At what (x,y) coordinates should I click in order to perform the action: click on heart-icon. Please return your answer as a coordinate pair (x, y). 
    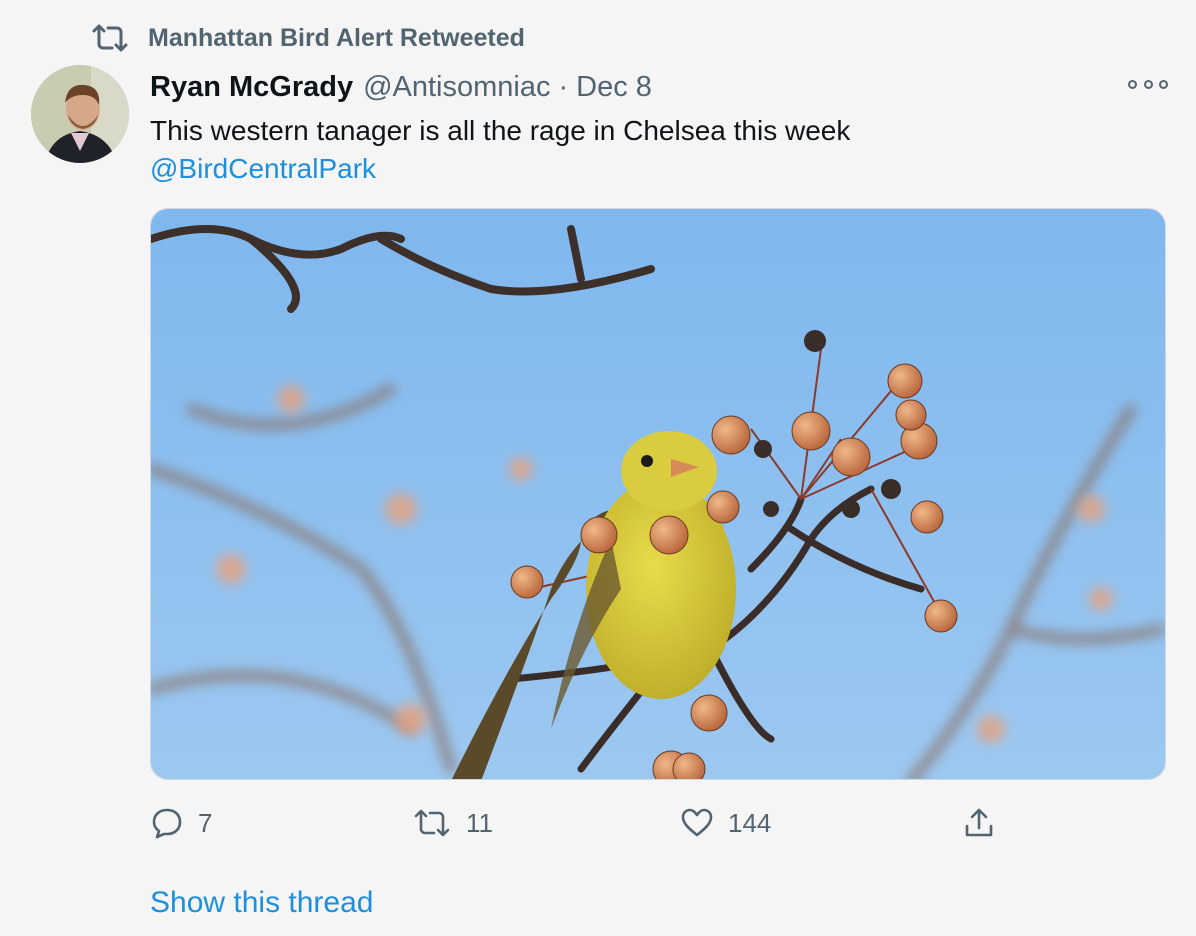
    Looking at the image, I should click on (697, 822).